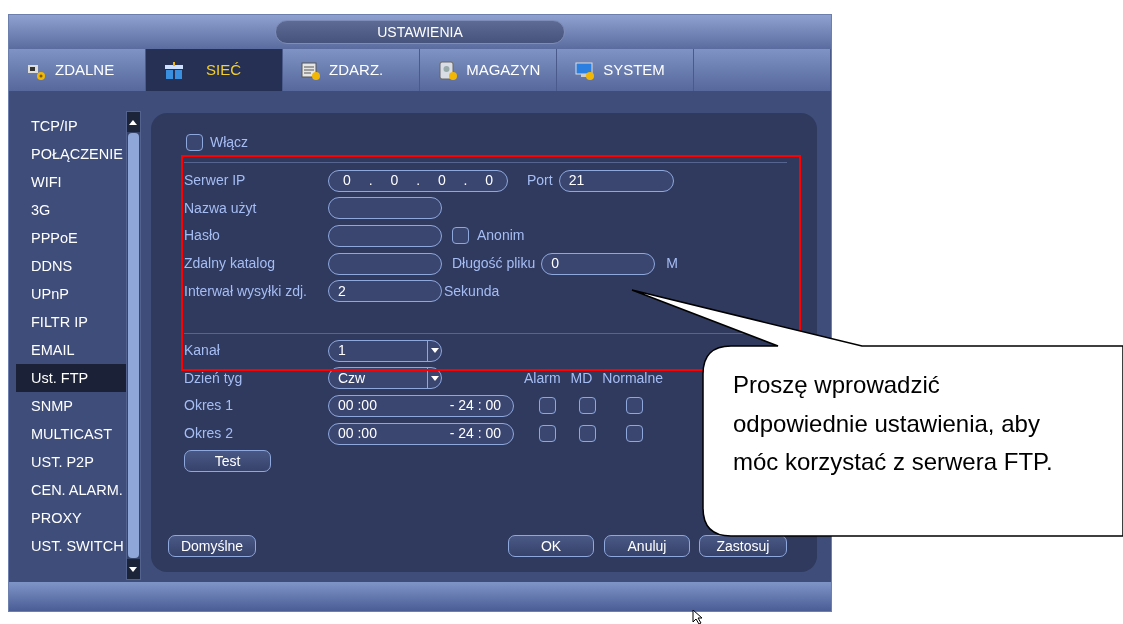  I want to click on ip-address-field: 0 . 0 . 0 . 0, so click(418, 180).